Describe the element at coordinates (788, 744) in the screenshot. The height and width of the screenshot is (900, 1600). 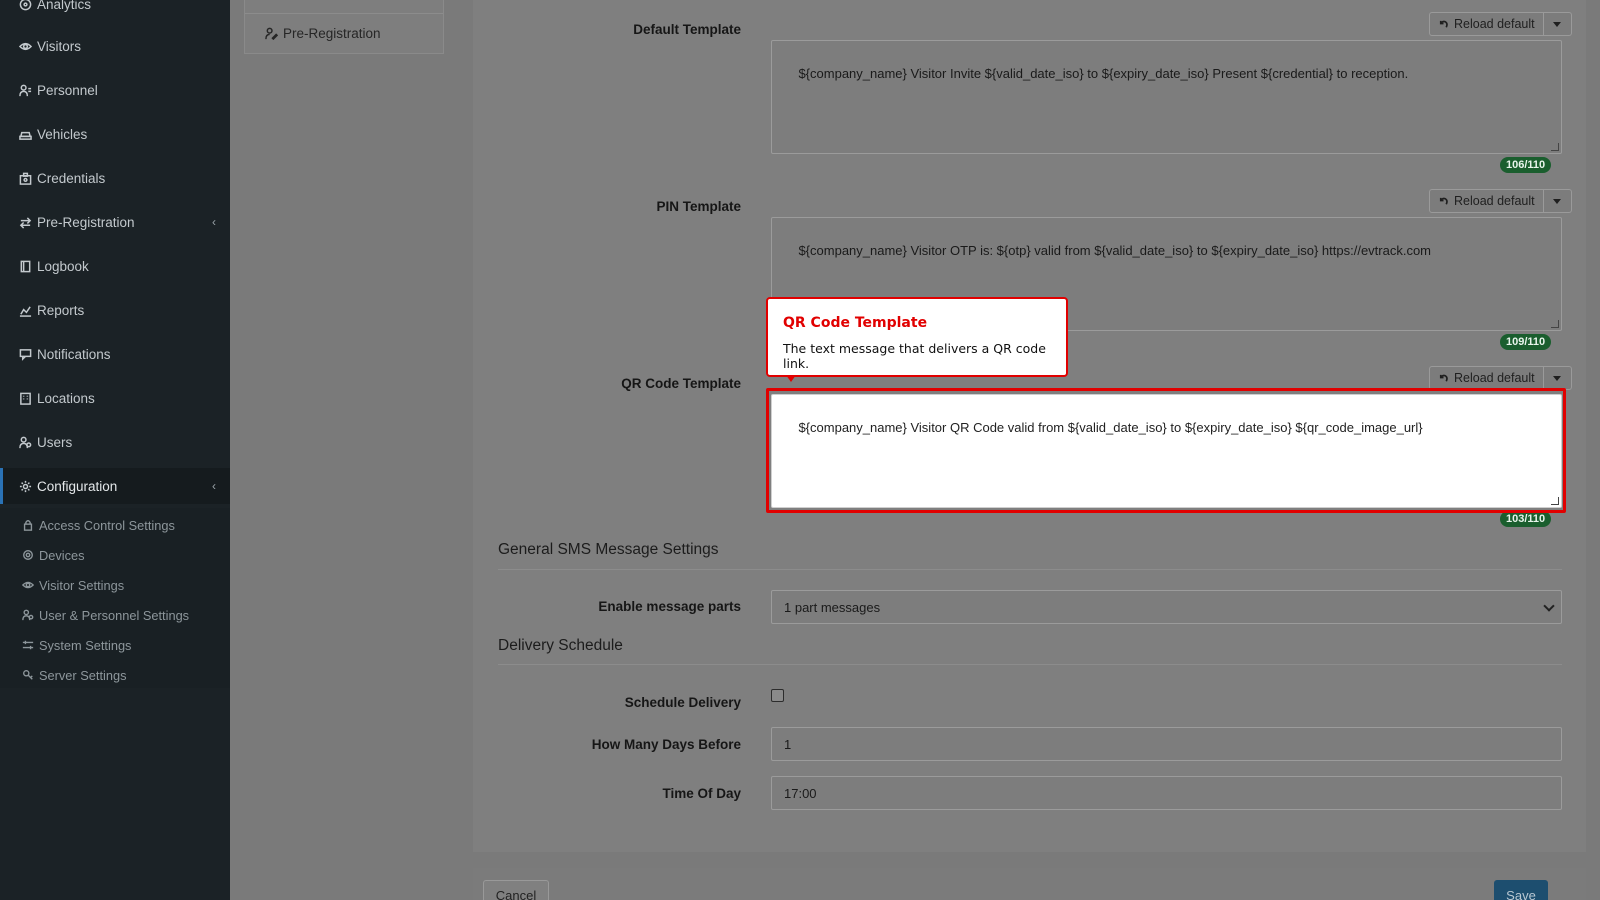
I see `days-before-value: 1` at that location.